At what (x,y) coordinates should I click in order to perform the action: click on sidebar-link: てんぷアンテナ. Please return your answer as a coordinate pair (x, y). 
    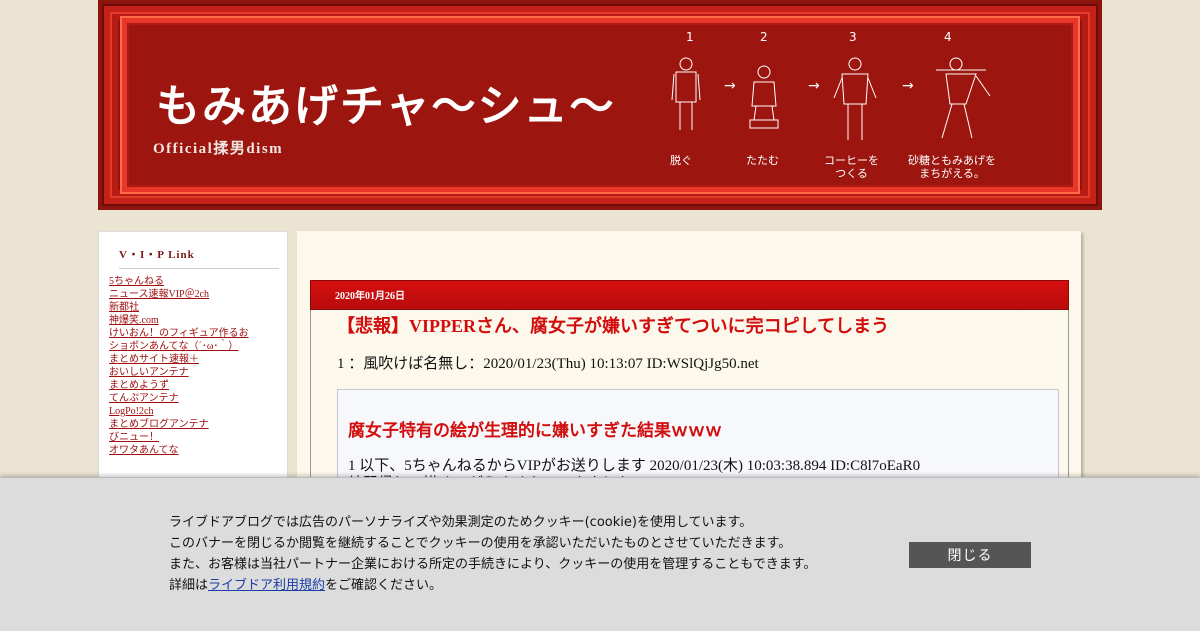
    Looking at the image, I should click on (144, 398).